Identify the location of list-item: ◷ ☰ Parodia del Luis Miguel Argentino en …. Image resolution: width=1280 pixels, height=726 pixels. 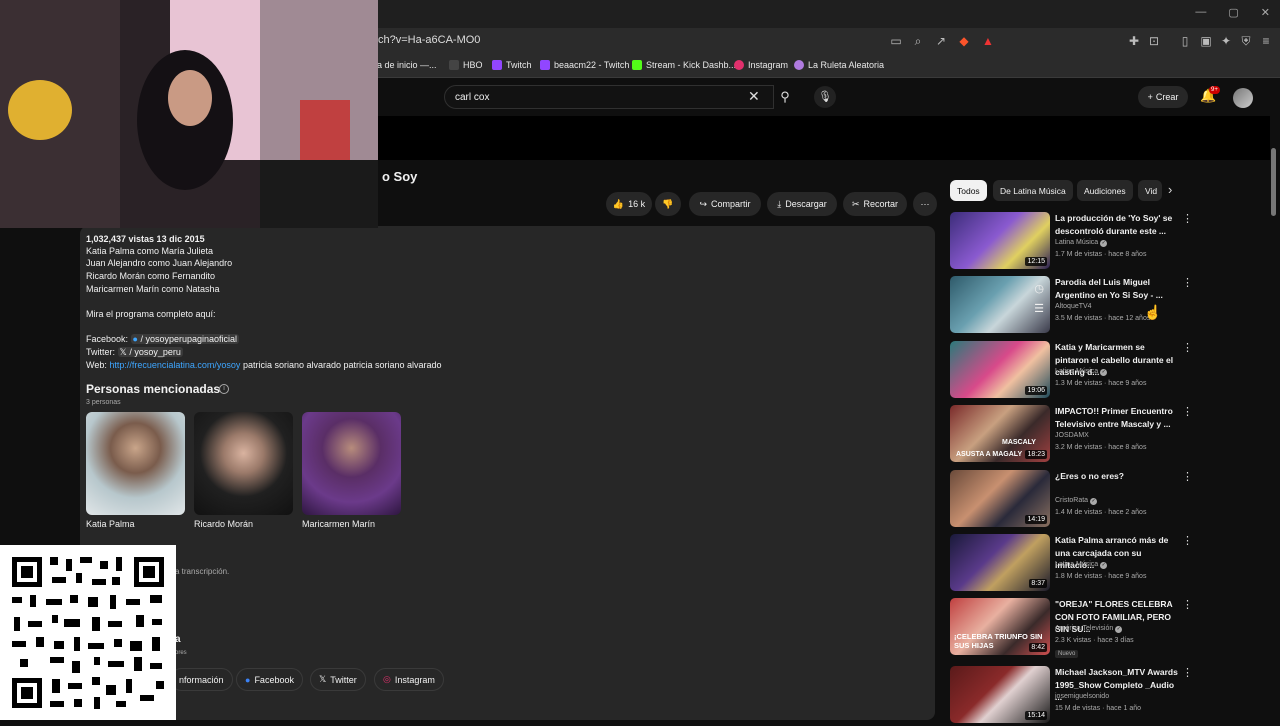
(1075, 306).